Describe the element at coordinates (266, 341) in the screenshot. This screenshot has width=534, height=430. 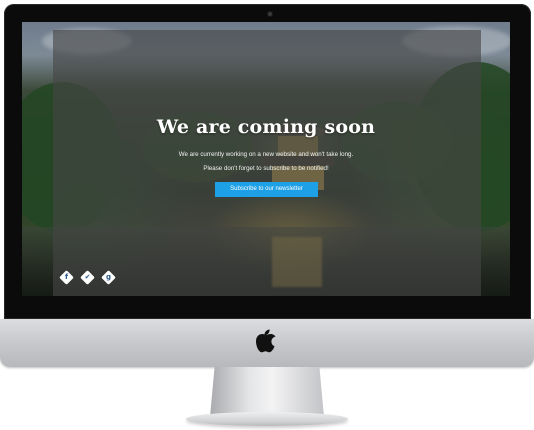
I see `apple-logo-icon` at that location.